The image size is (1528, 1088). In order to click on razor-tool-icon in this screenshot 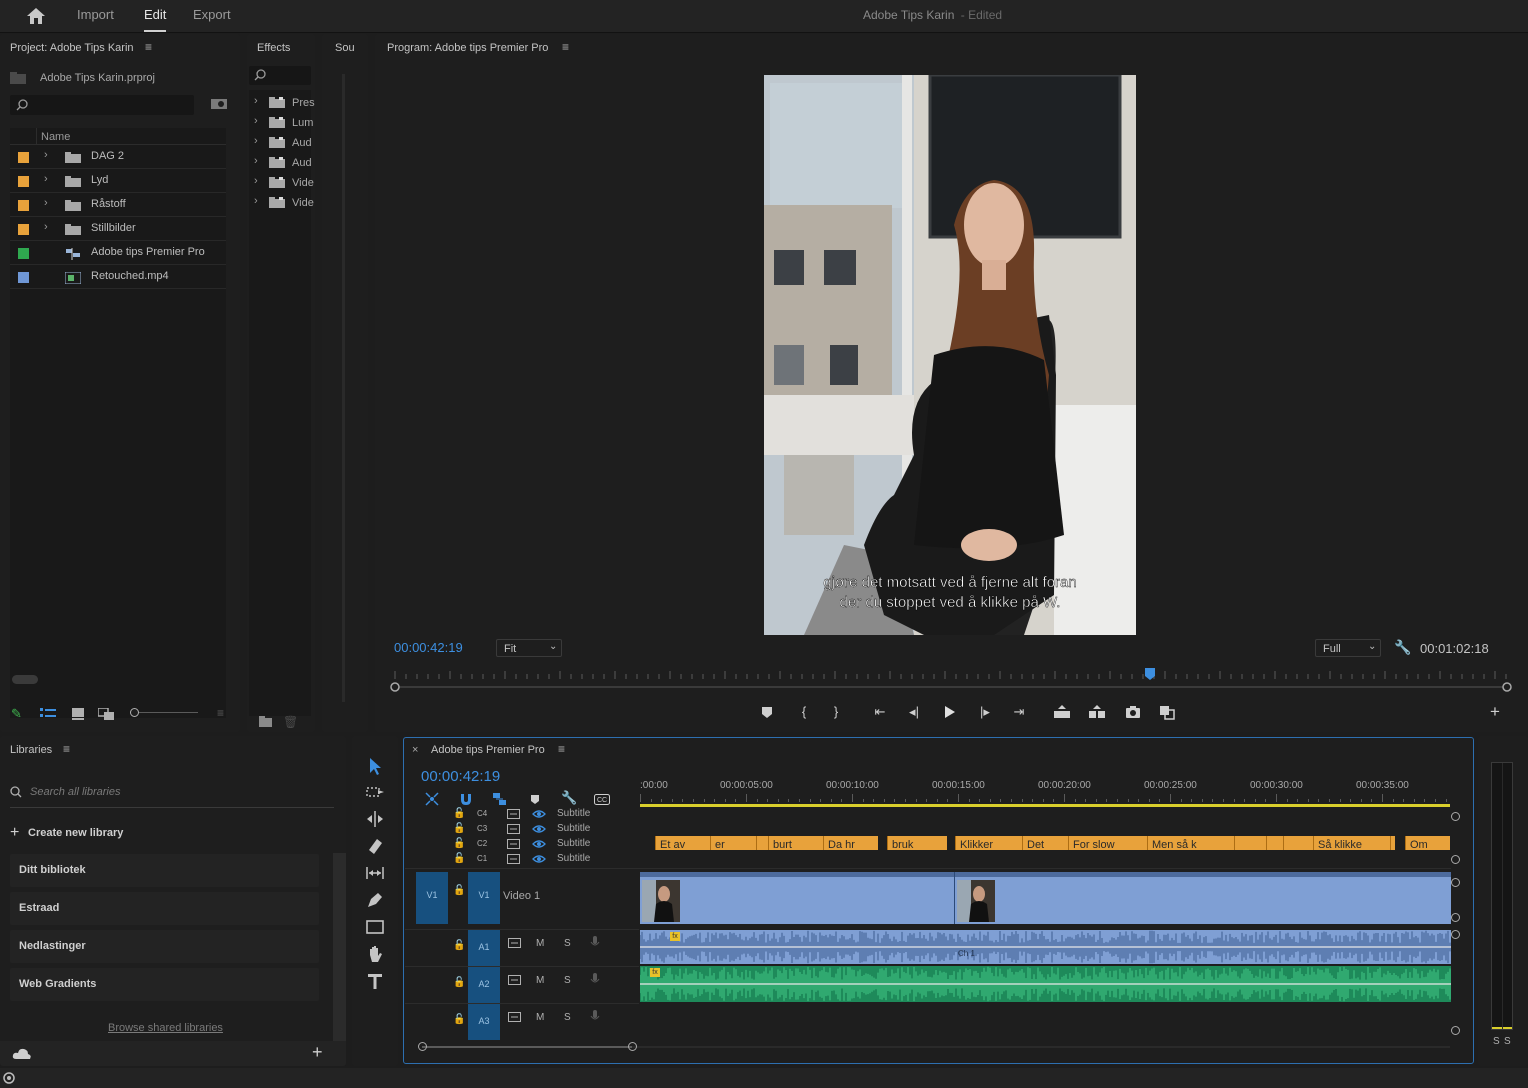, I will do `click(375, 846)`.